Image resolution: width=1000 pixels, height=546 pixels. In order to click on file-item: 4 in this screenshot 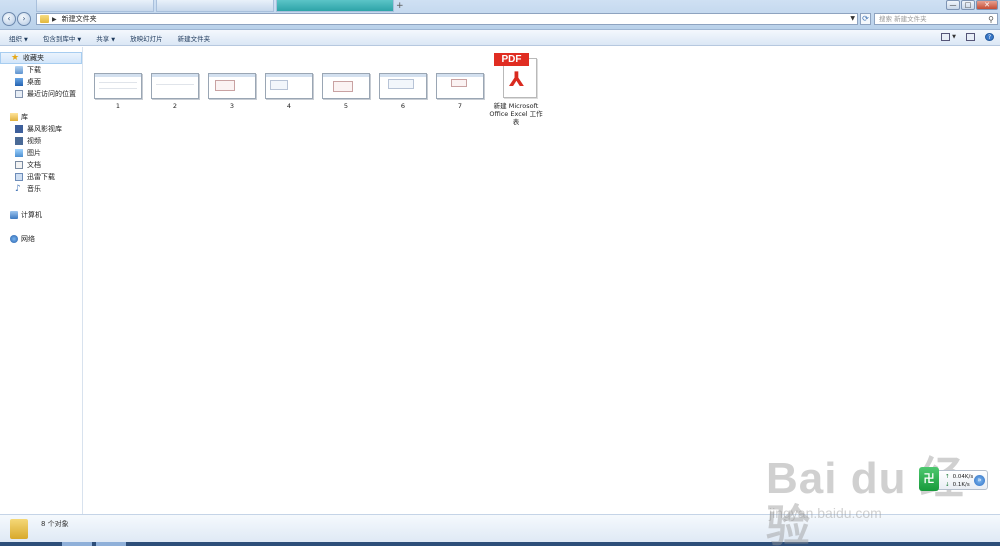, I will do `click(289, 91)`.